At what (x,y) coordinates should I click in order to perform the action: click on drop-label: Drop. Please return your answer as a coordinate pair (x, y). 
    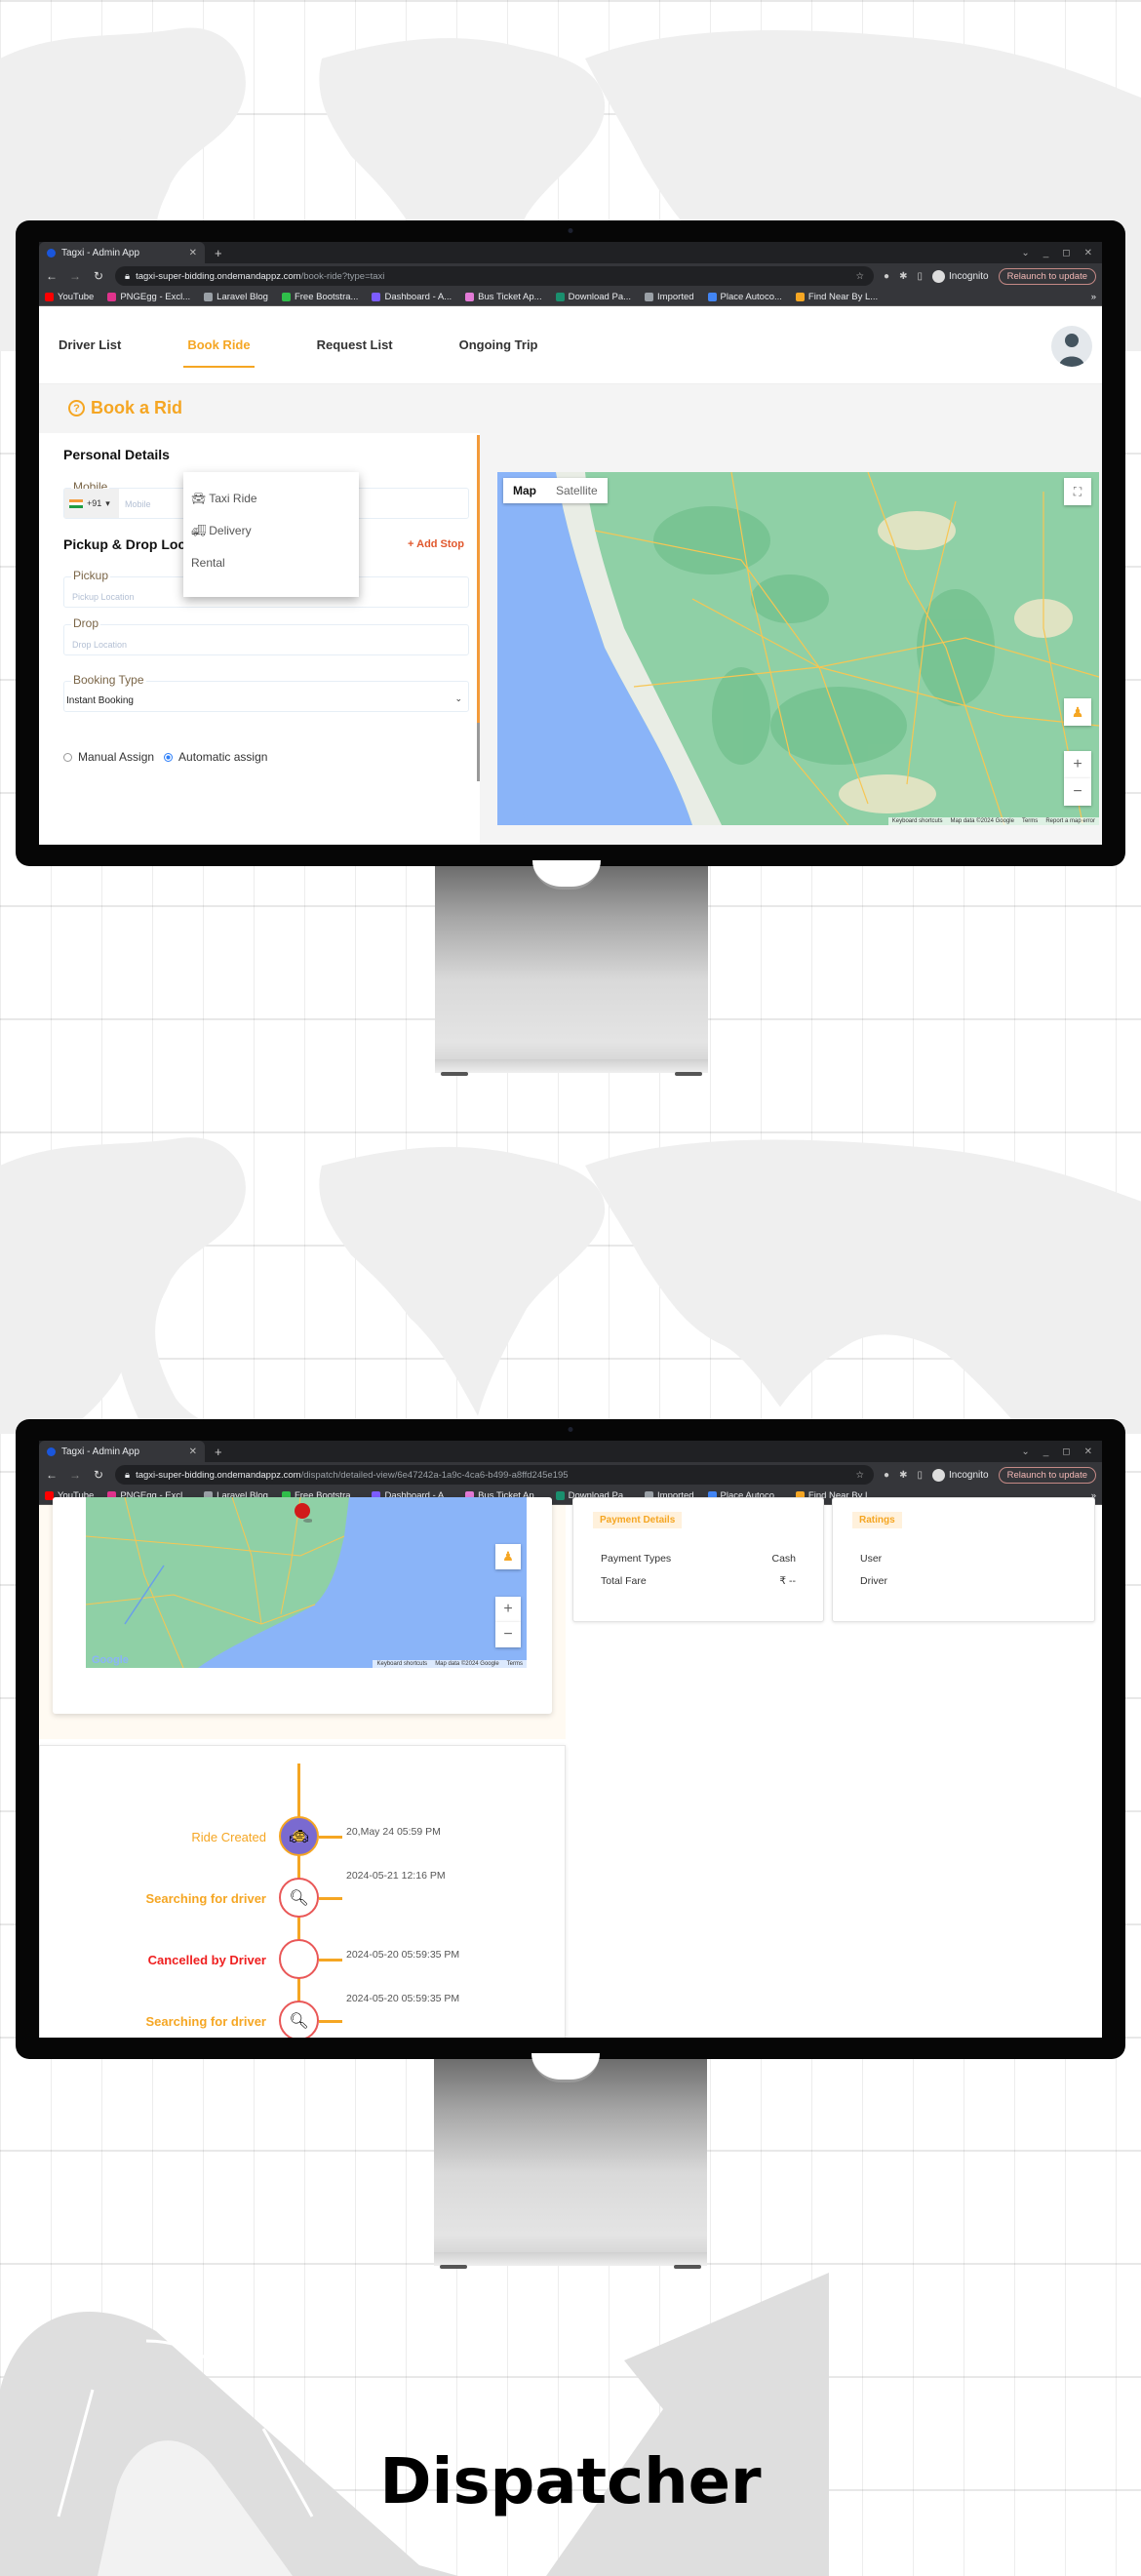
    Looking at the image, I should click on (86, 623).